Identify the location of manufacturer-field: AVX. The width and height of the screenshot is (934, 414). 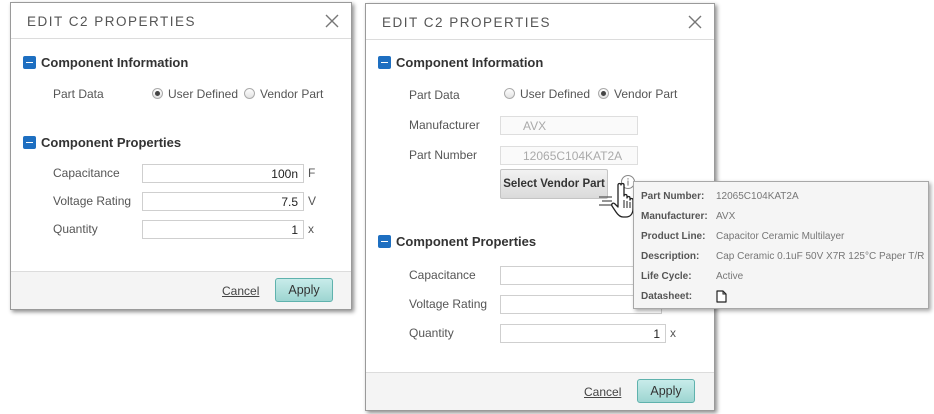
(569, 125).